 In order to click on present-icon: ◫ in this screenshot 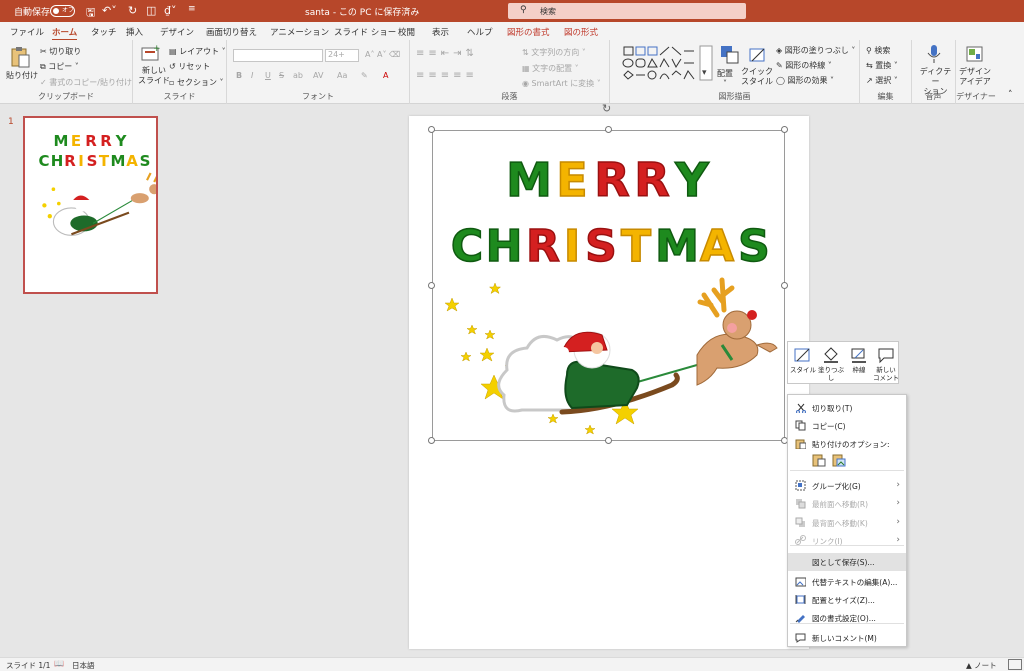, I will do `click(151, 10)`.